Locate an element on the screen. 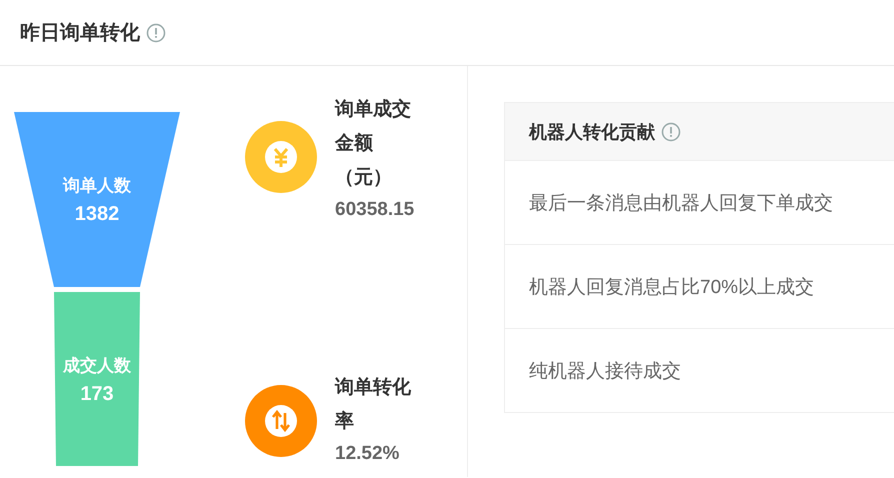 This screenshot has height=478, width=894. stage-label: 询单人数 is located at coordinates (97, 185).